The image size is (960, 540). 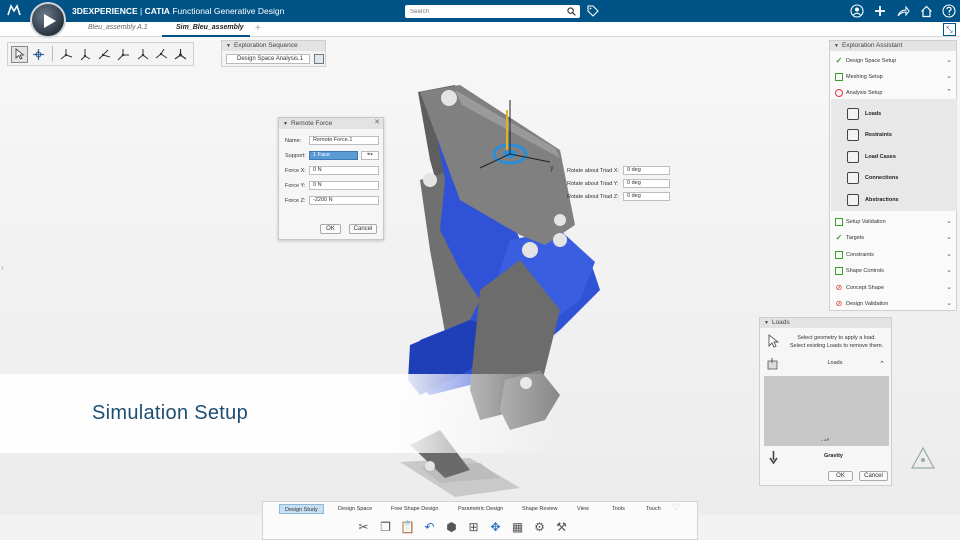 I want to click on add-part-icon: ⊞, so click(x=473, y=526).